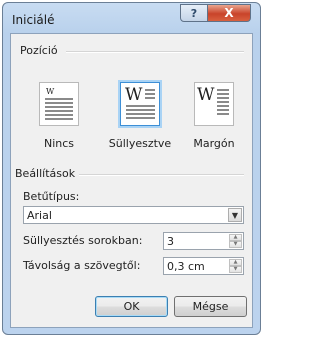 The width and height of the screenshot is (320, 339). What do you see at coordinates (214, 143) in the screenshot?
I see `option-margin-label: Margón` at bounding box center [214, 143].